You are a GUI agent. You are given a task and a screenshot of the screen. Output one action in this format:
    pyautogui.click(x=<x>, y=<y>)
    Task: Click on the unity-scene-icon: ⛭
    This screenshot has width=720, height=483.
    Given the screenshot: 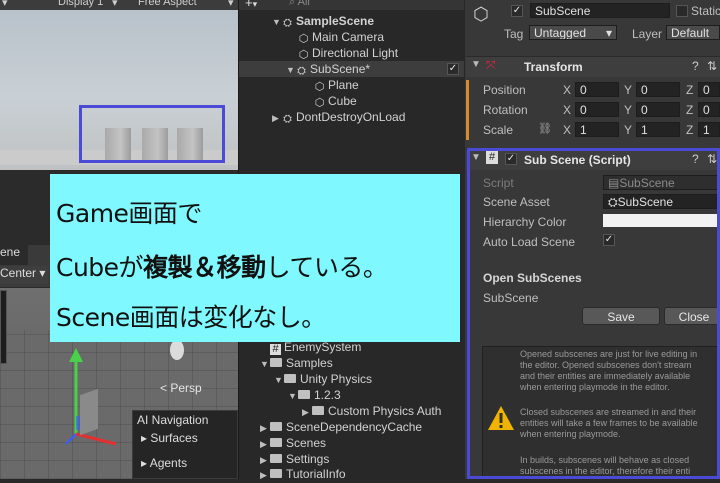 What is the action you would take?
    pyautogui.click(x=287, y=23)
    